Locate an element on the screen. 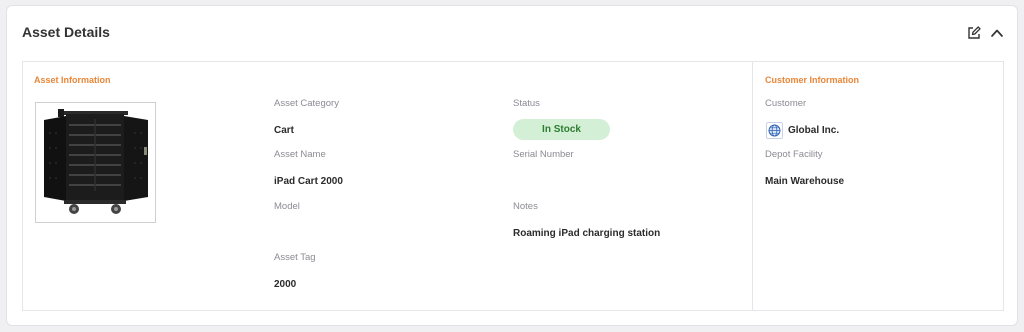  edit-icon is located at coordinates (974, 32).